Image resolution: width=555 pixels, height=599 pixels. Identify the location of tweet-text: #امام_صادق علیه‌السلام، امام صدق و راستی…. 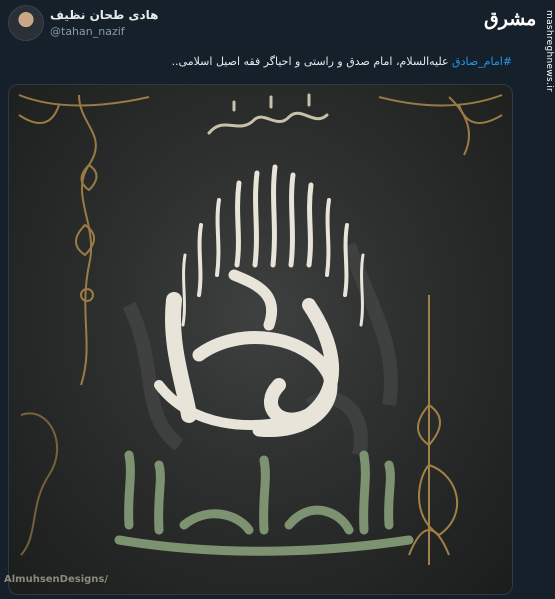
(263, 62).